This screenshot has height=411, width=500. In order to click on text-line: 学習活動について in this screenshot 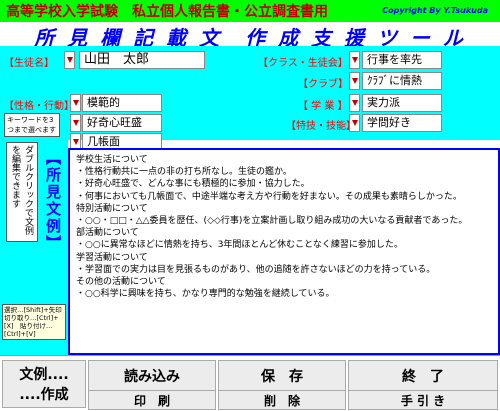, I will do `click(112, 257)`.